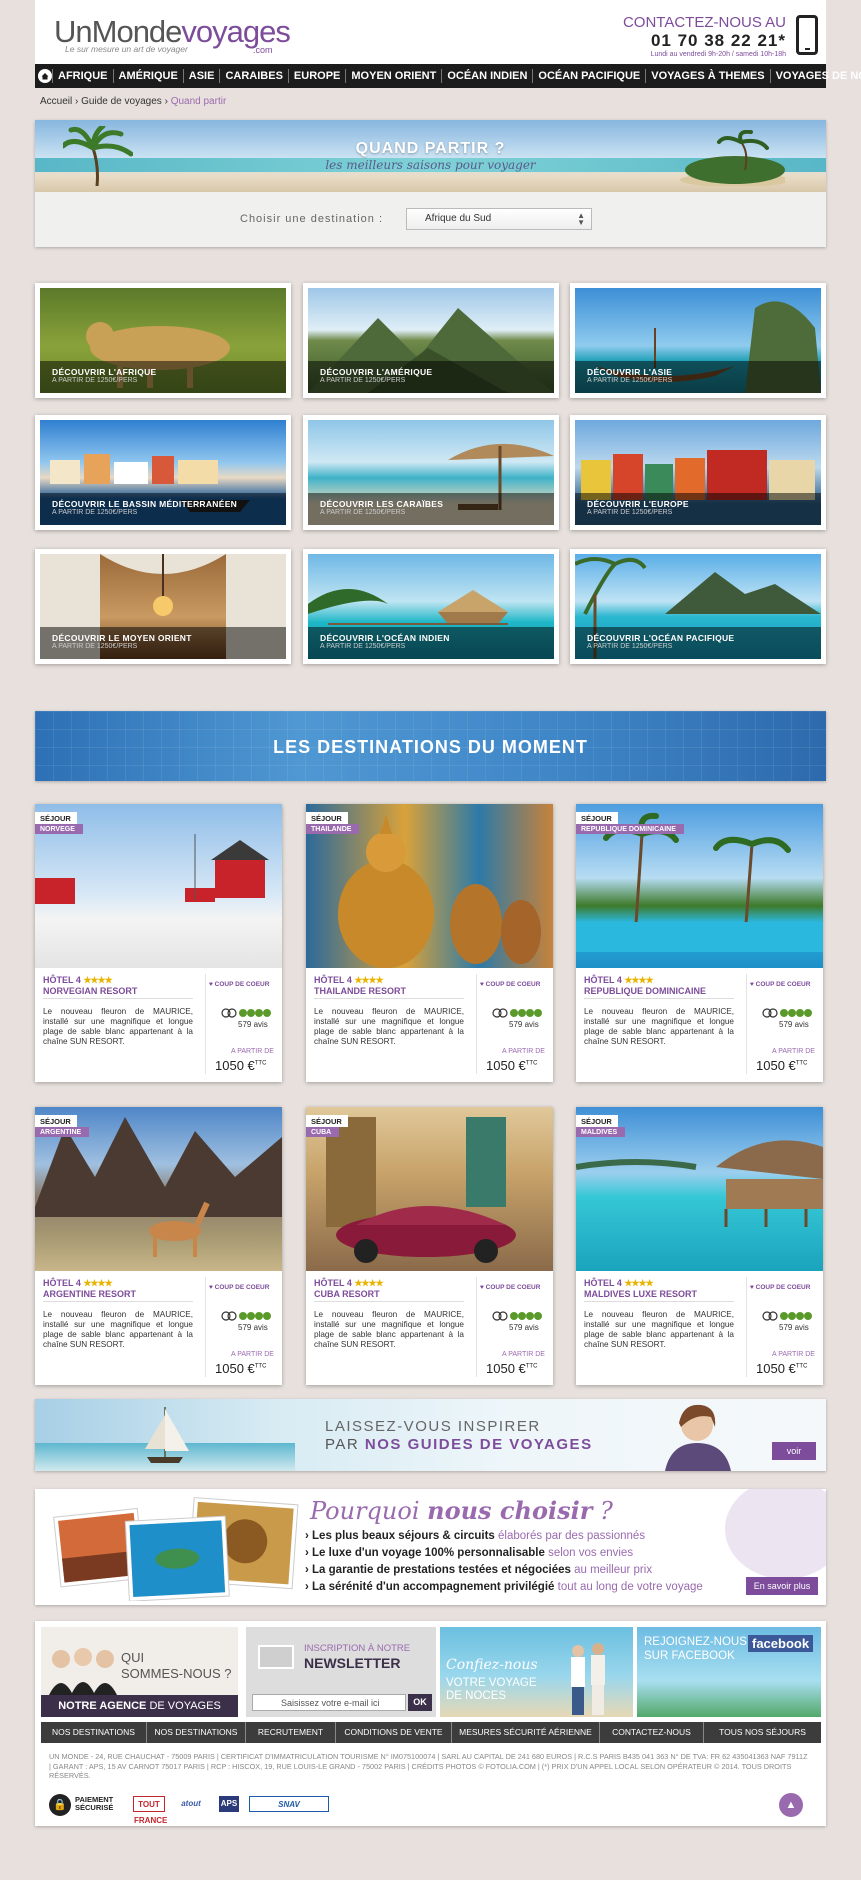  What do you see at coordinates (253, 1327) in the screenshot?
I see `review-count: 579 avis` at bounding box center [253, 1327].